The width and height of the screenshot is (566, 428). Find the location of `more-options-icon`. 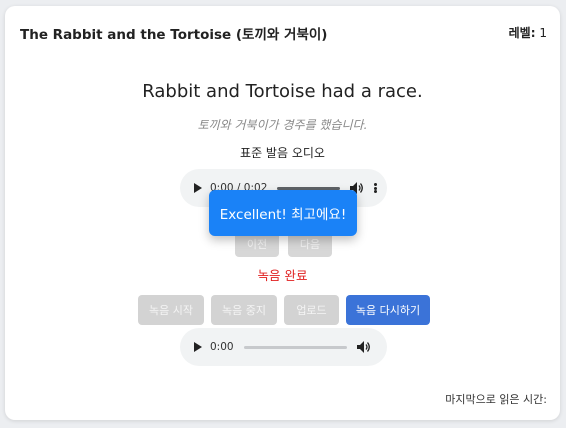

more-options-icon is located at coordinates (375, 188).